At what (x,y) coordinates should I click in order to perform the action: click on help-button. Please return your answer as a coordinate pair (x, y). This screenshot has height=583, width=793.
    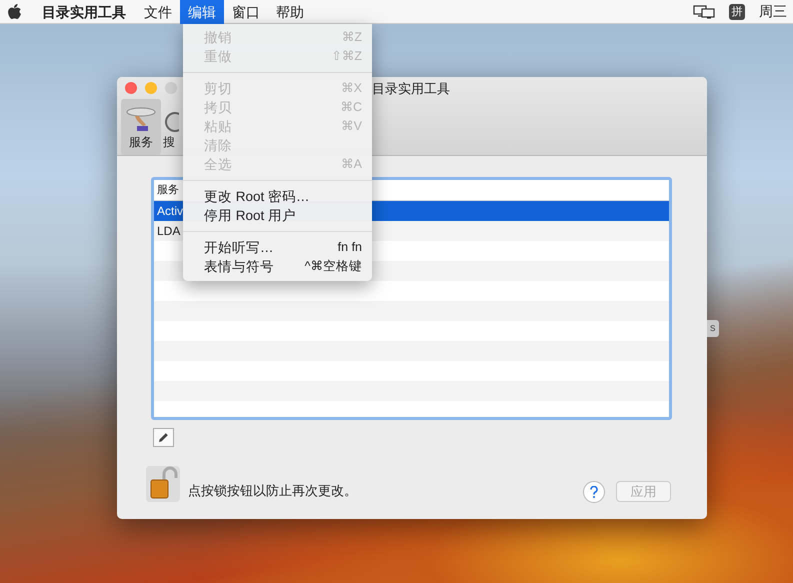
    Looking at the image, I should click on (594, 492).